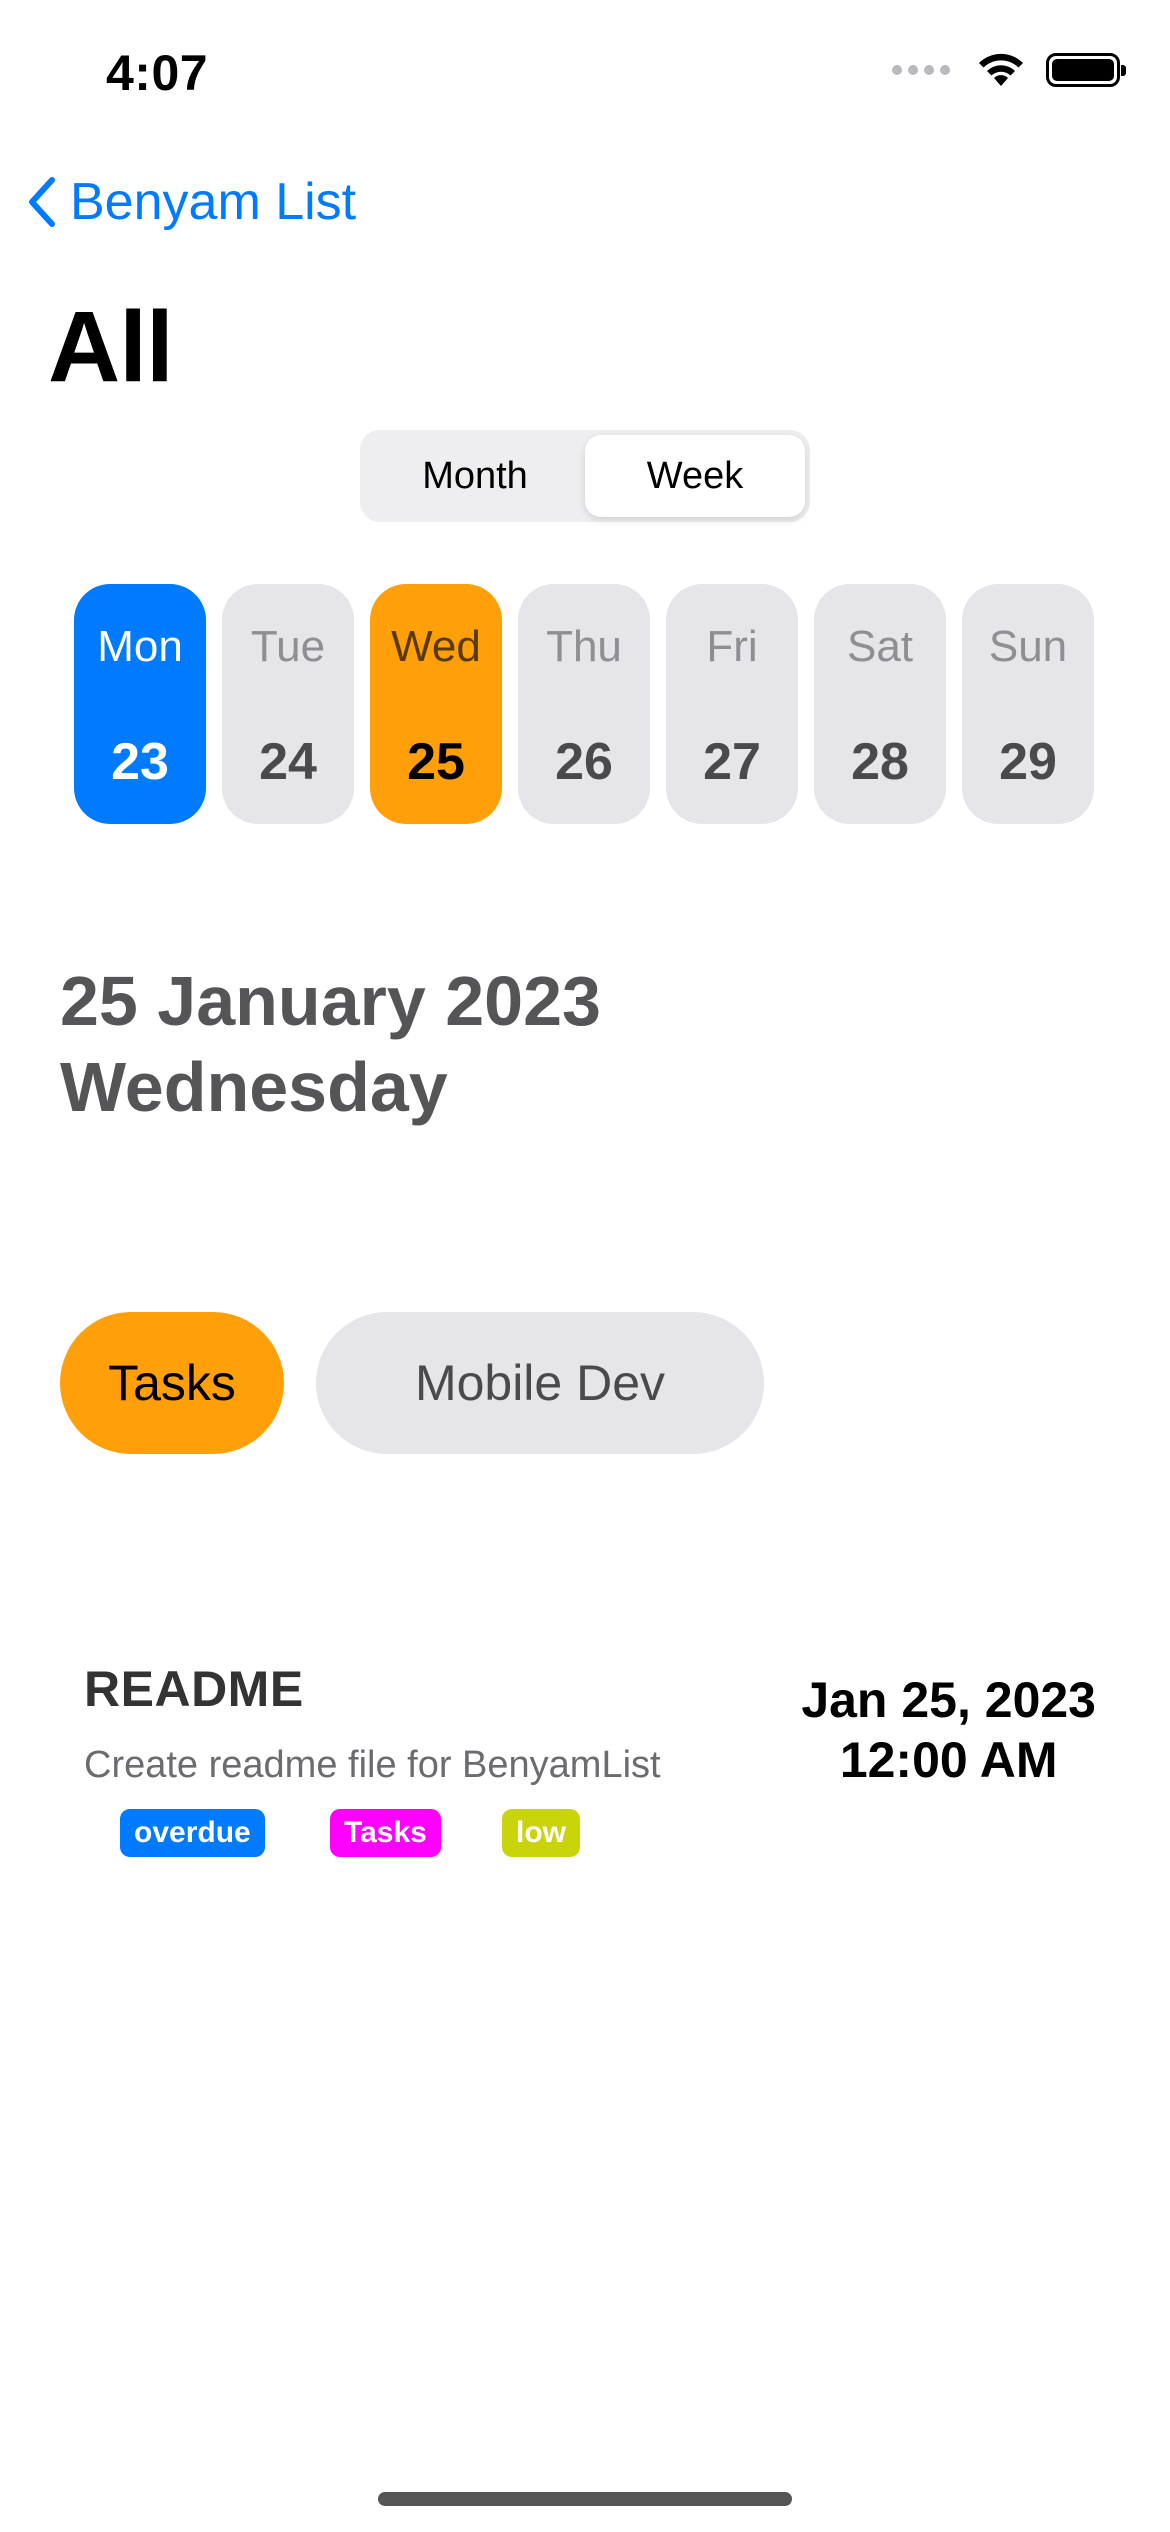 This screenshot has width=1170, height=2532. What do you see at coordinates (880, 704) in the screenshot?
I see `day-sat: Sat 28` at bounding box center [880, 704].